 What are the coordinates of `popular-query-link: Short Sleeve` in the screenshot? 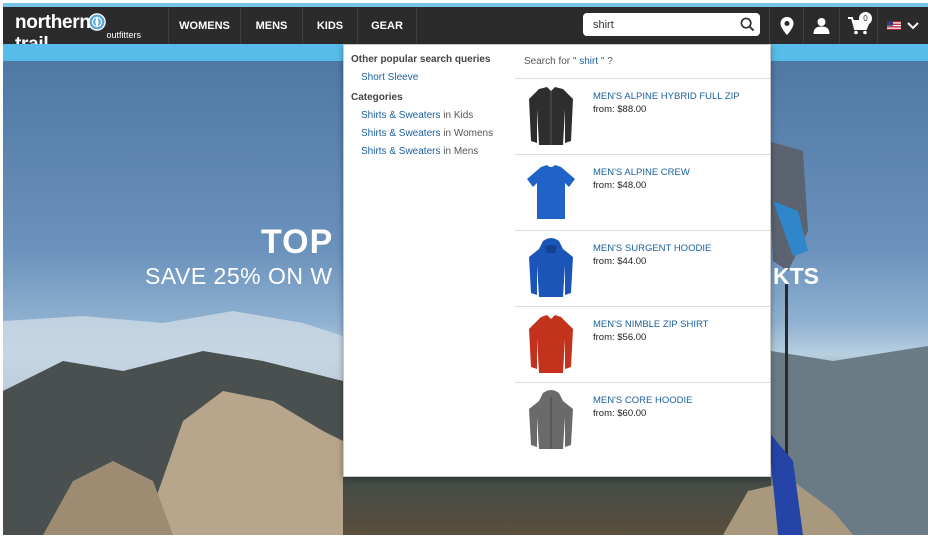 It's located at (389, 77).